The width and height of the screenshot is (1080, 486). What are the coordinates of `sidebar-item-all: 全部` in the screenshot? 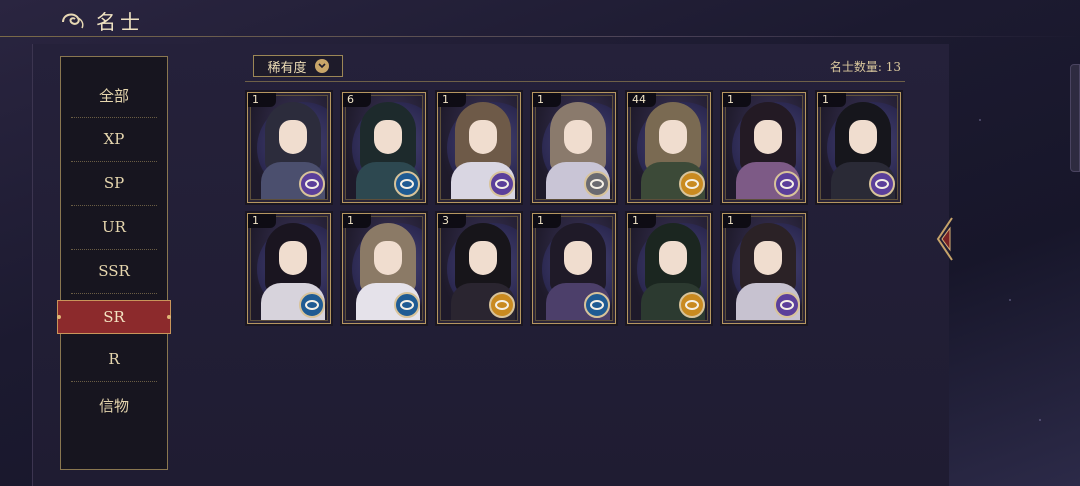 It's located at (114, 95).